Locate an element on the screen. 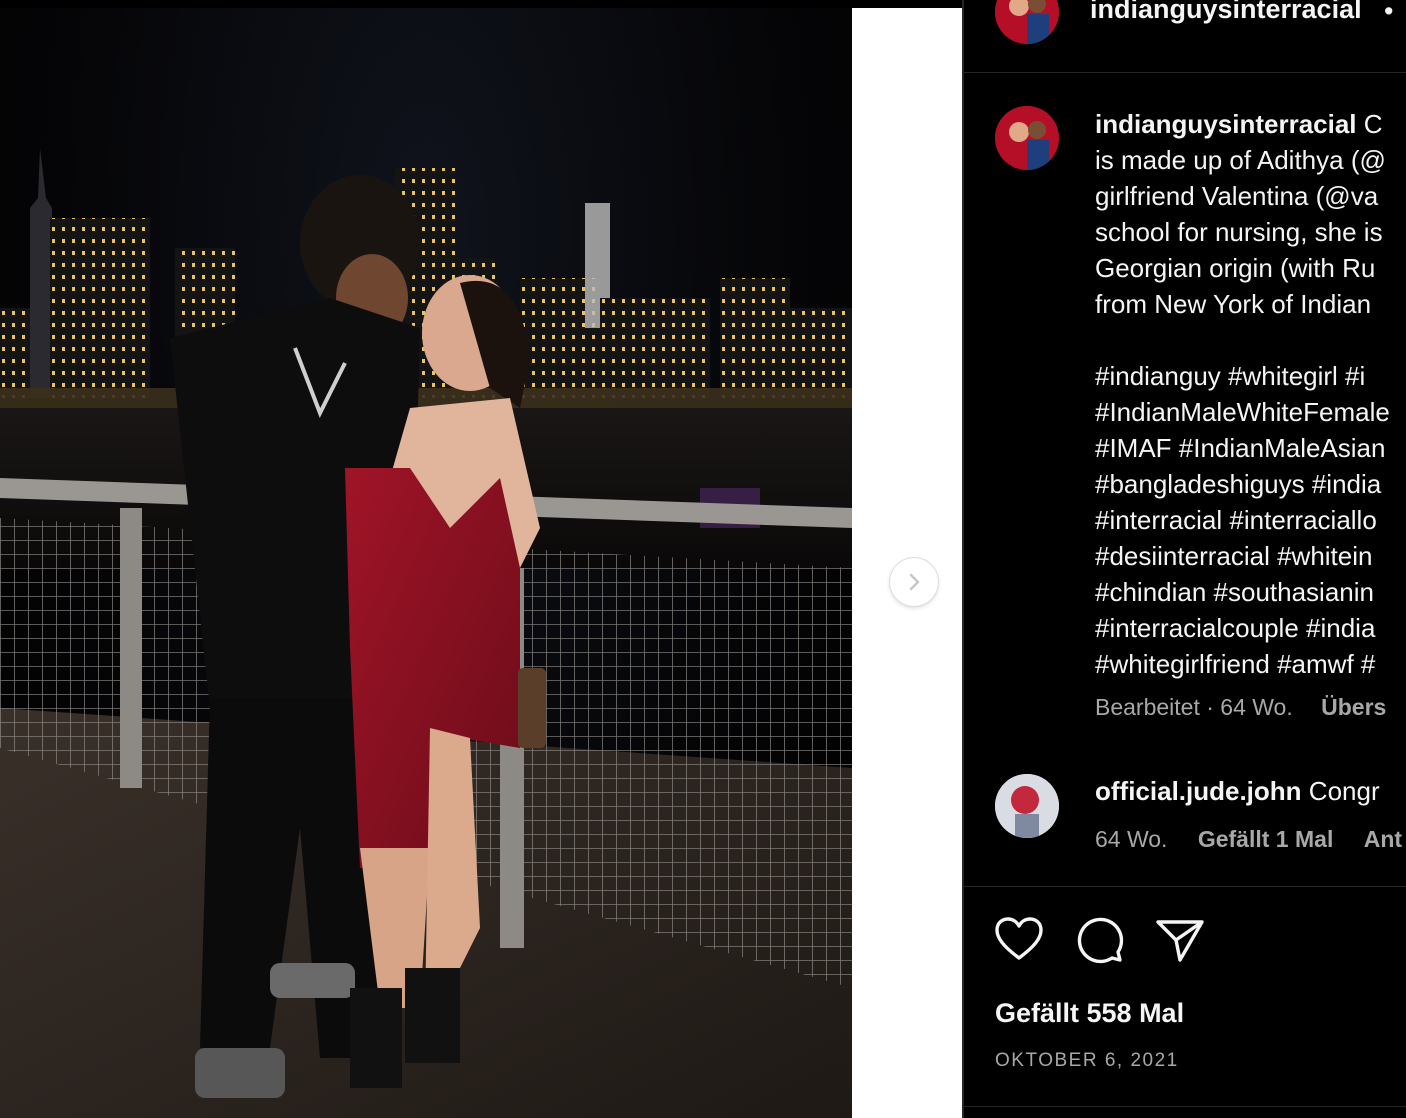 This screenshot has width=1406, height=1118. post-date: OKTOBER 6, 2021 is located at coordinates (1087, 1060).